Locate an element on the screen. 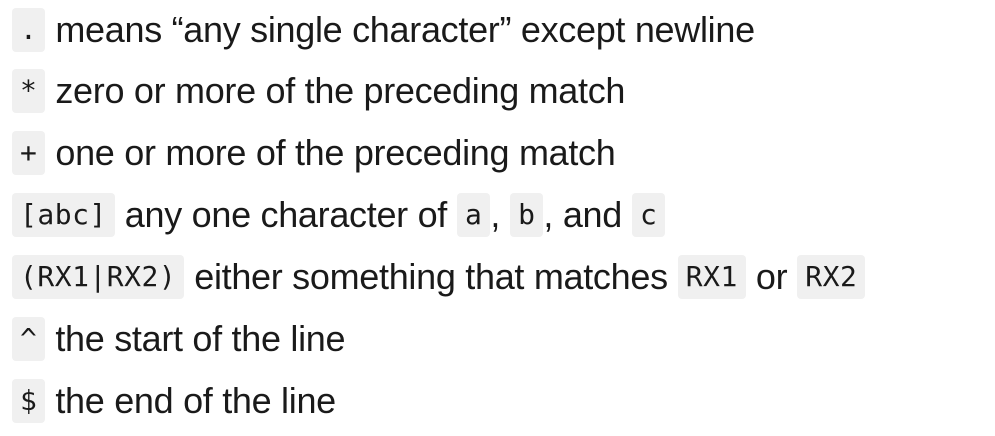 The width and height of the screenshot is (995, 436). regex-token: [abc] is located at coordinates (63, 215).